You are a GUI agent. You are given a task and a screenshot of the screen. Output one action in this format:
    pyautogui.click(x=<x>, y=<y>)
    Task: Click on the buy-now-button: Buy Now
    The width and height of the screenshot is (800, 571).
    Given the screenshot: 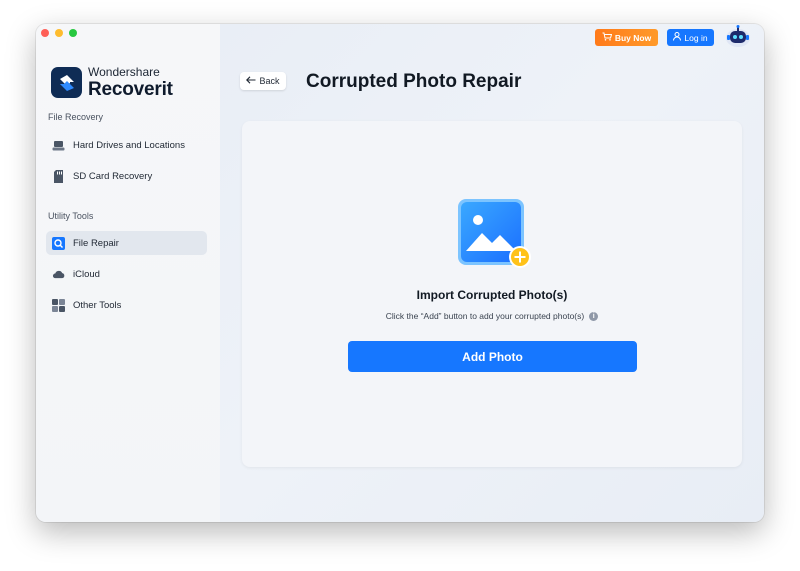 What is the action you would take?
    pyautogui.click(x=626, y=37)
    